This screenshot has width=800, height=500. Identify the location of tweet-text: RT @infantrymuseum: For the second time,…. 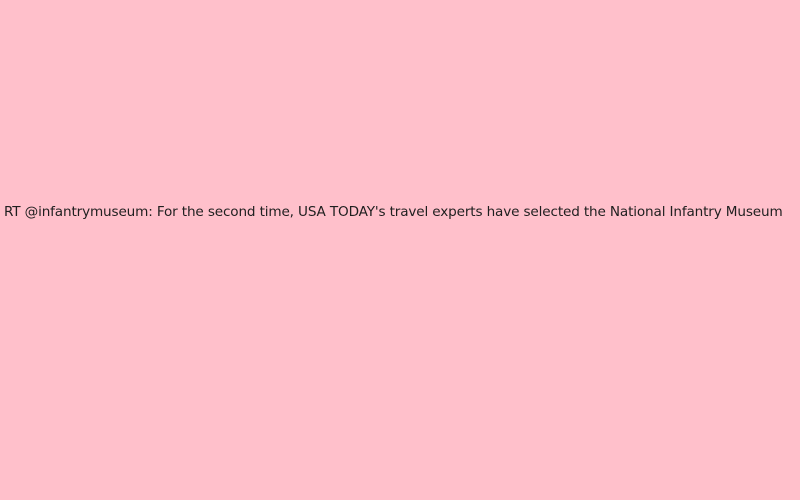
(393, 212).